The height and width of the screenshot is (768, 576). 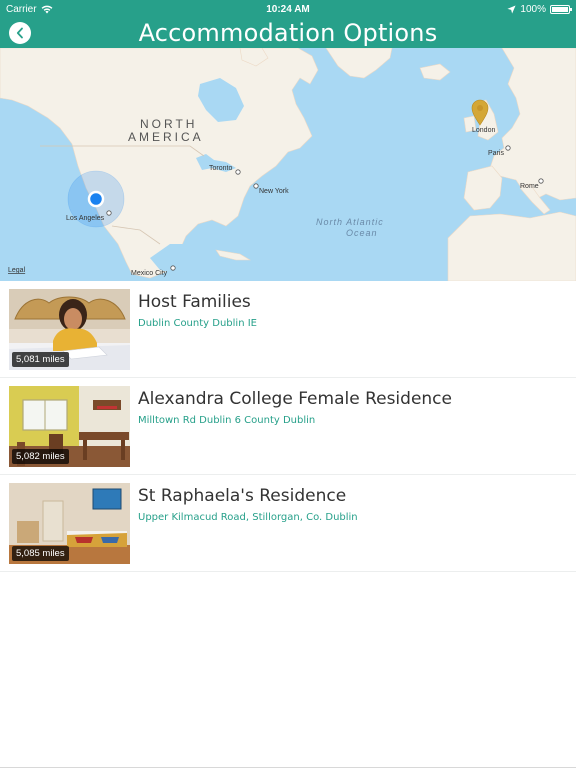 I want to click on newyork-dot, so click(x=256, y=186).